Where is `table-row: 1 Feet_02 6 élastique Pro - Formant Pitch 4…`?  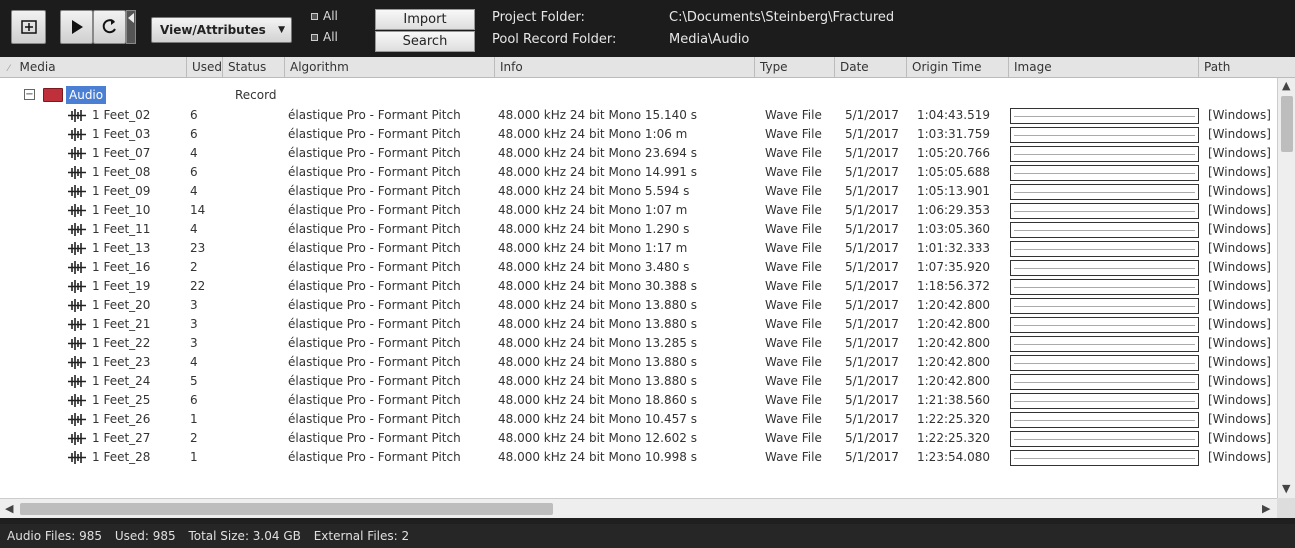
table-row: 1 Feet_02 6 élastique Pro - Formant Pitch 4… is located at coordinates (638, 115).